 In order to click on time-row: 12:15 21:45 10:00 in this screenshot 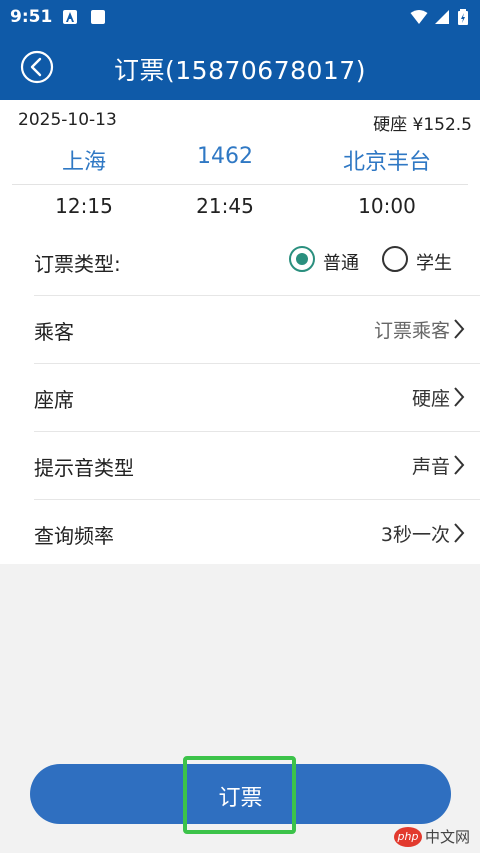, I will do `click(240, 209)`.